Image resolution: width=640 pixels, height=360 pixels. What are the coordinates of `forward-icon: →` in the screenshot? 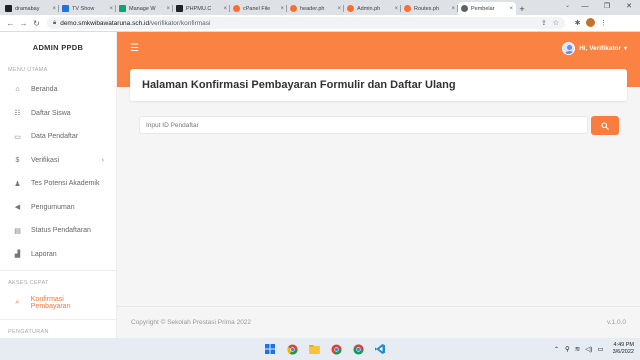 It's located at (23, 23).